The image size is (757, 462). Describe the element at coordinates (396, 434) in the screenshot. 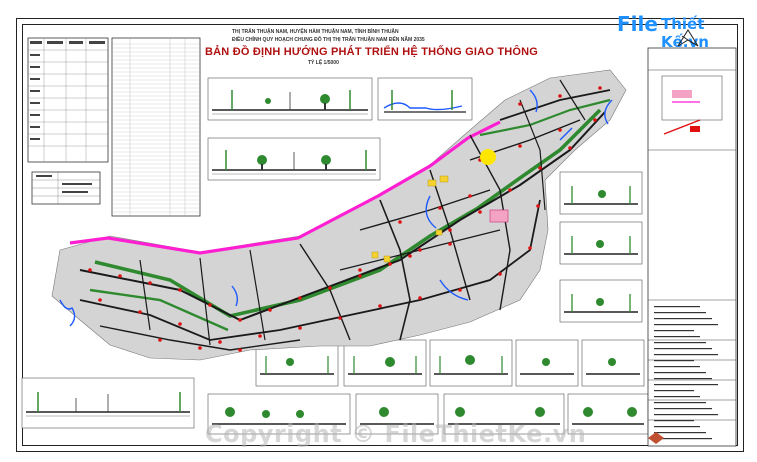

I see `watermark: Copyright © FileThietKe.vn` at that location.